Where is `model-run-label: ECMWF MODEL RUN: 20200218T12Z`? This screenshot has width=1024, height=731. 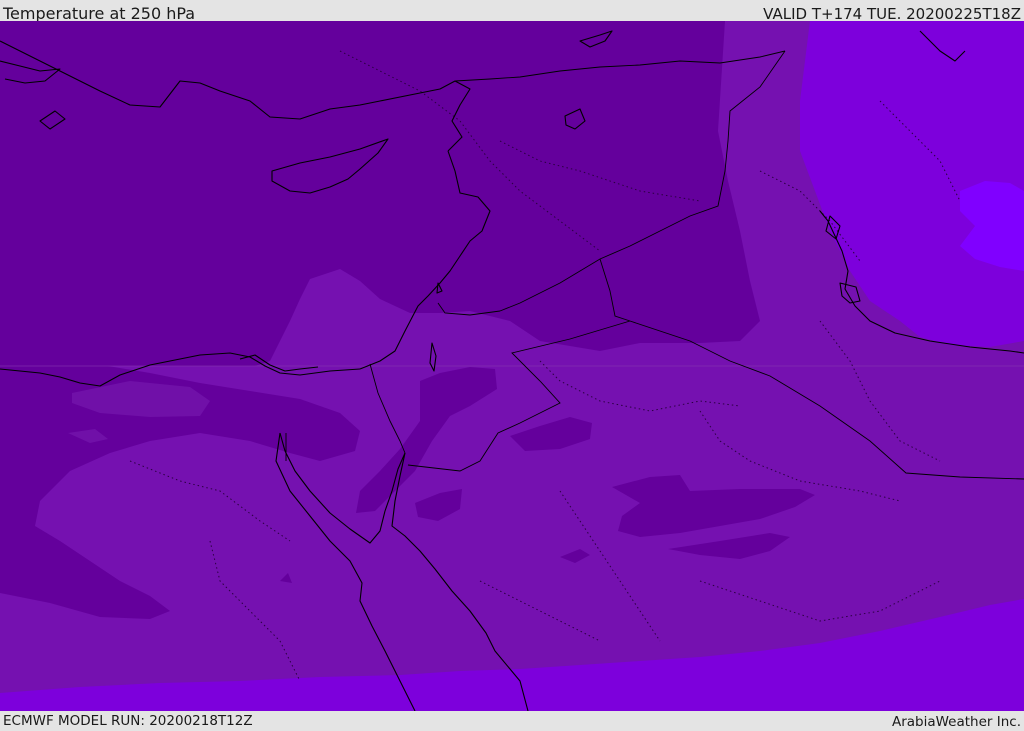
model-run-label: ECMWF MODEL RUN: 20200218T12Z is located at coordinates (128, 721).